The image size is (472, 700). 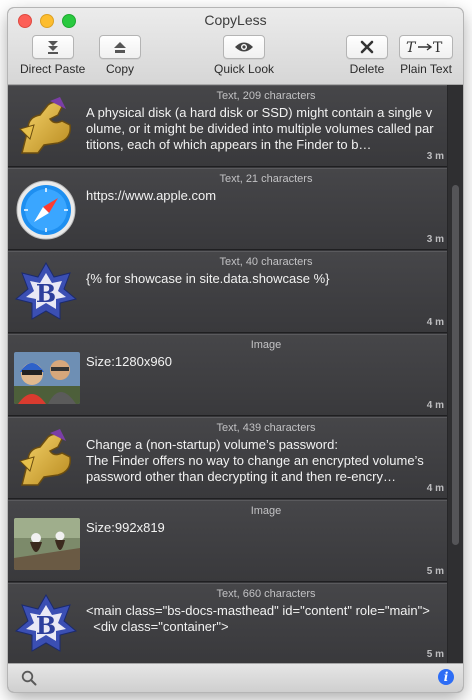 I want to click on direct-paste-label: Direct Paste, so click(x=53, y=69).